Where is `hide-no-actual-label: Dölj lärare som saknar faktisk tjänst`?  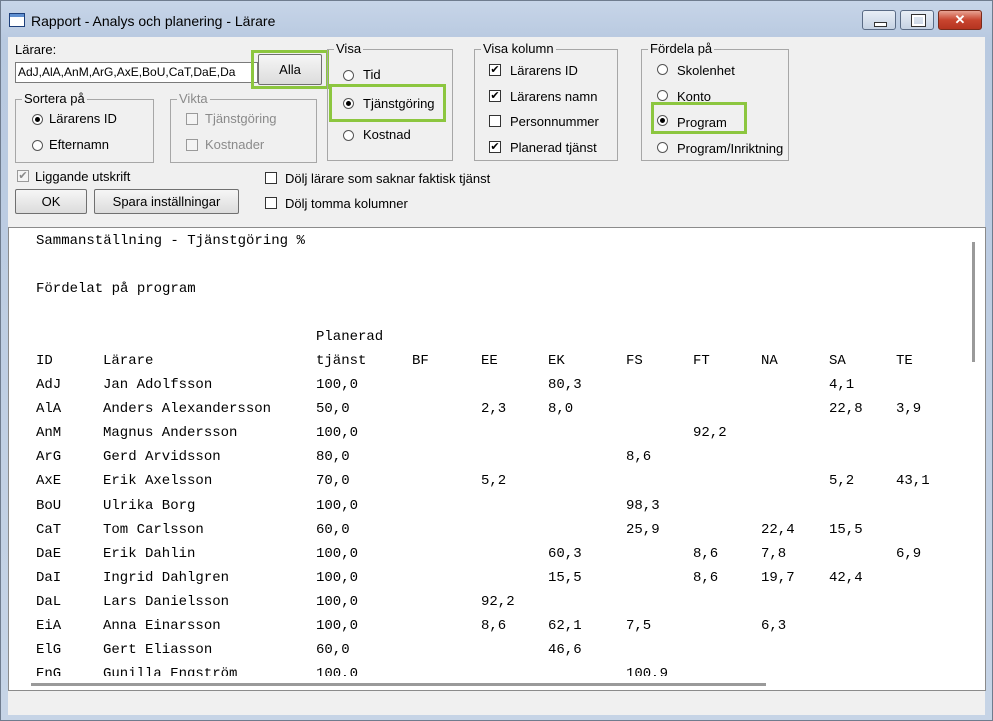
hide-no-actual-label: Dölj lärare som saknar faktisk tjänst is located at coordinates (388, 178).